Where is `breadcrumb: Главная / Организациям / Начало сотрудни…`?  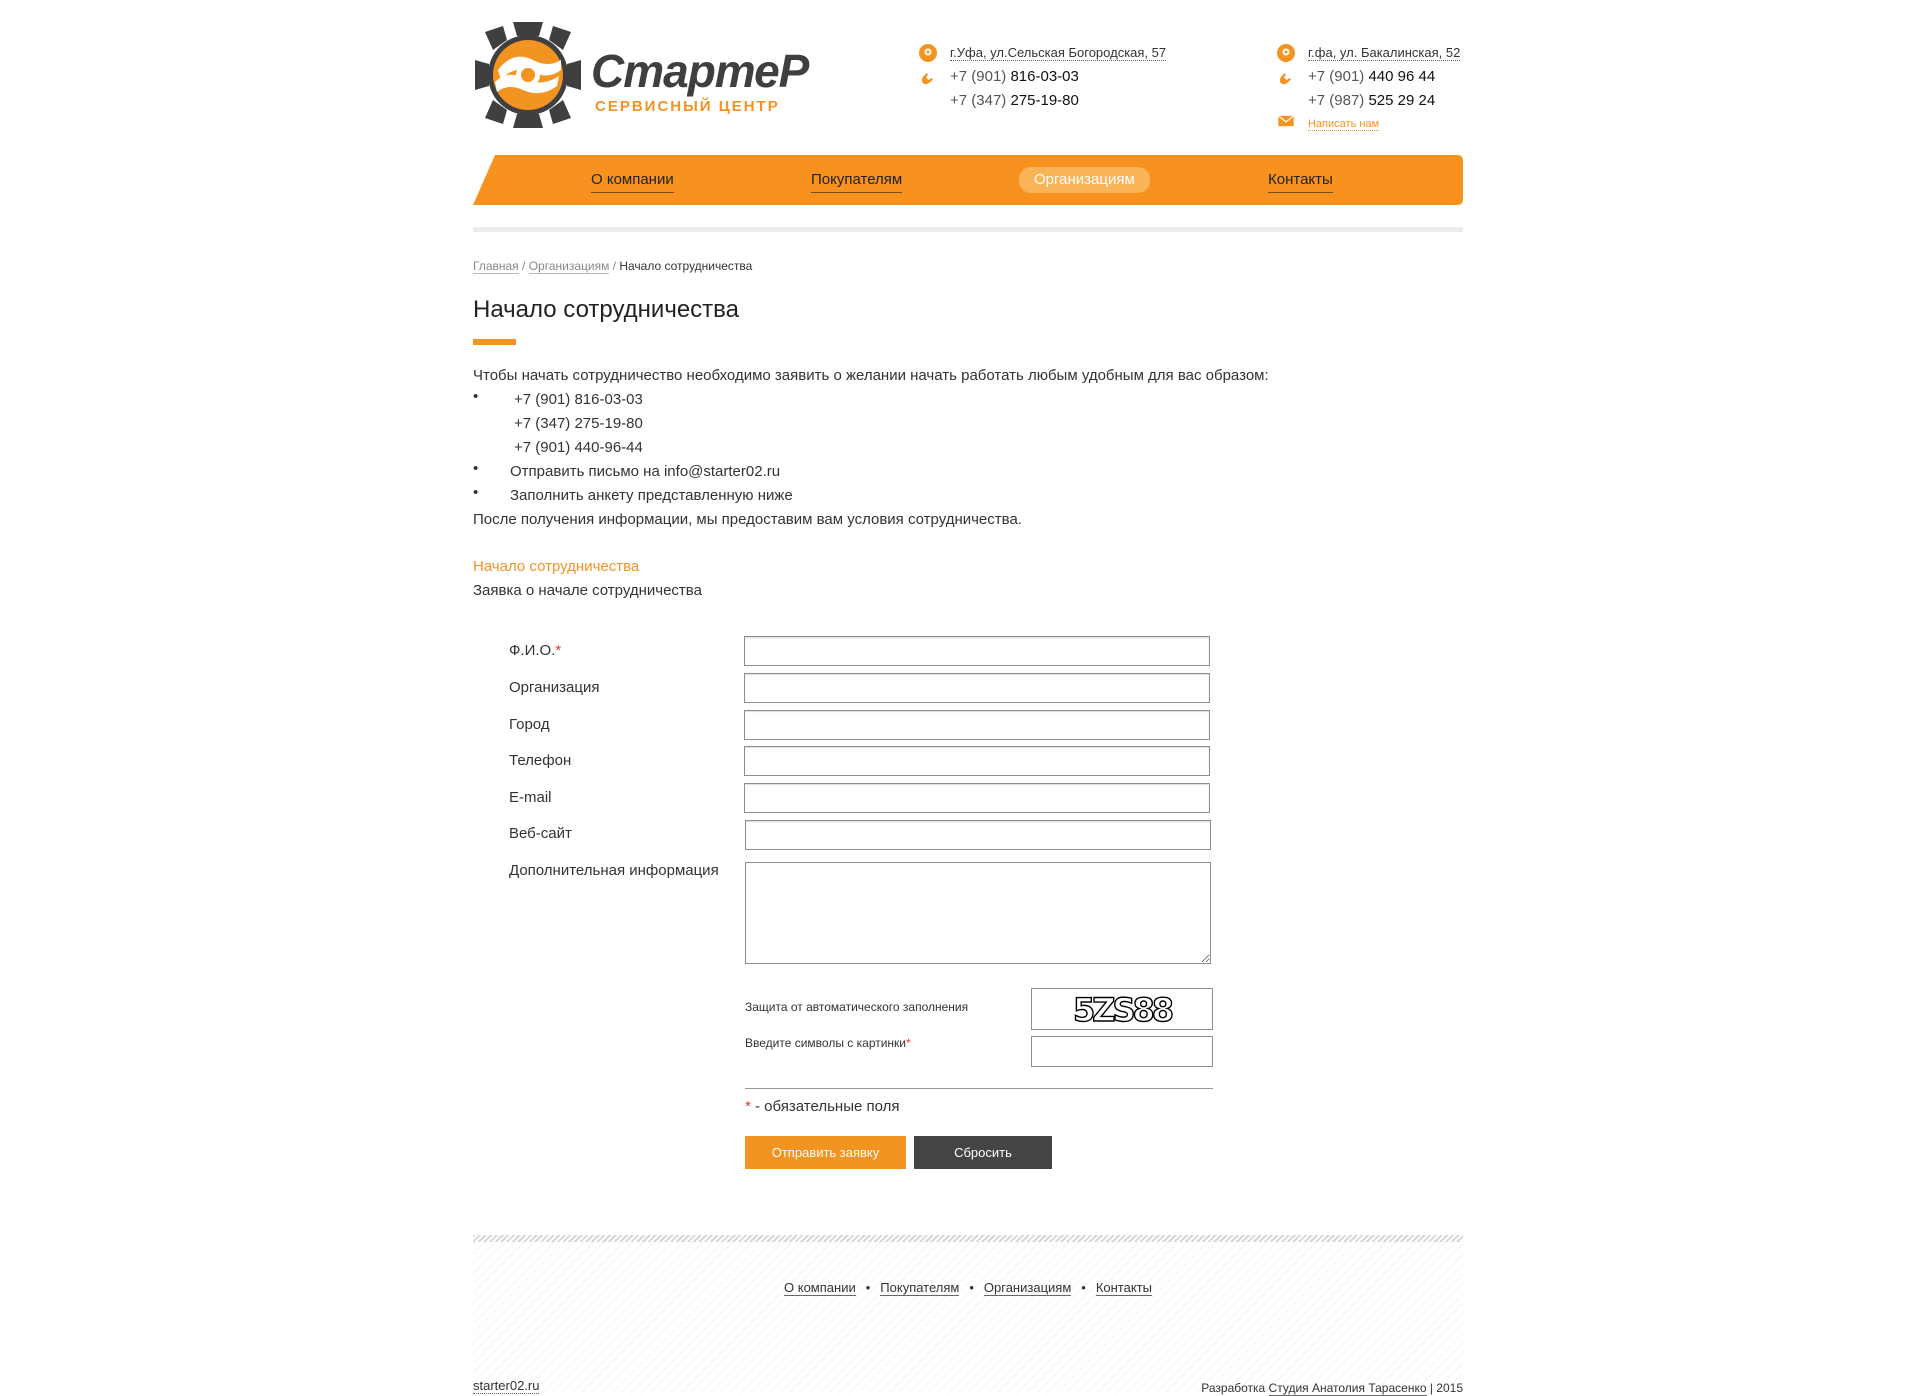 breadcrumb: Главная / Организациям / Начало сотрудни… is located at coordinates (613, 266).